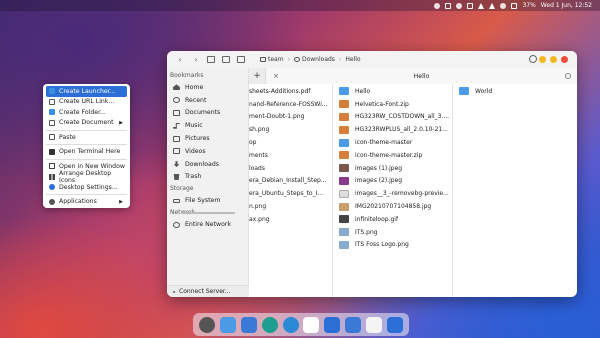 The width and height of the screenshot is (600, 338). What do you see at coordinates (392, 91) in the screenshot?
I see `folder-row: Hello` at bounding box center [392, 91].